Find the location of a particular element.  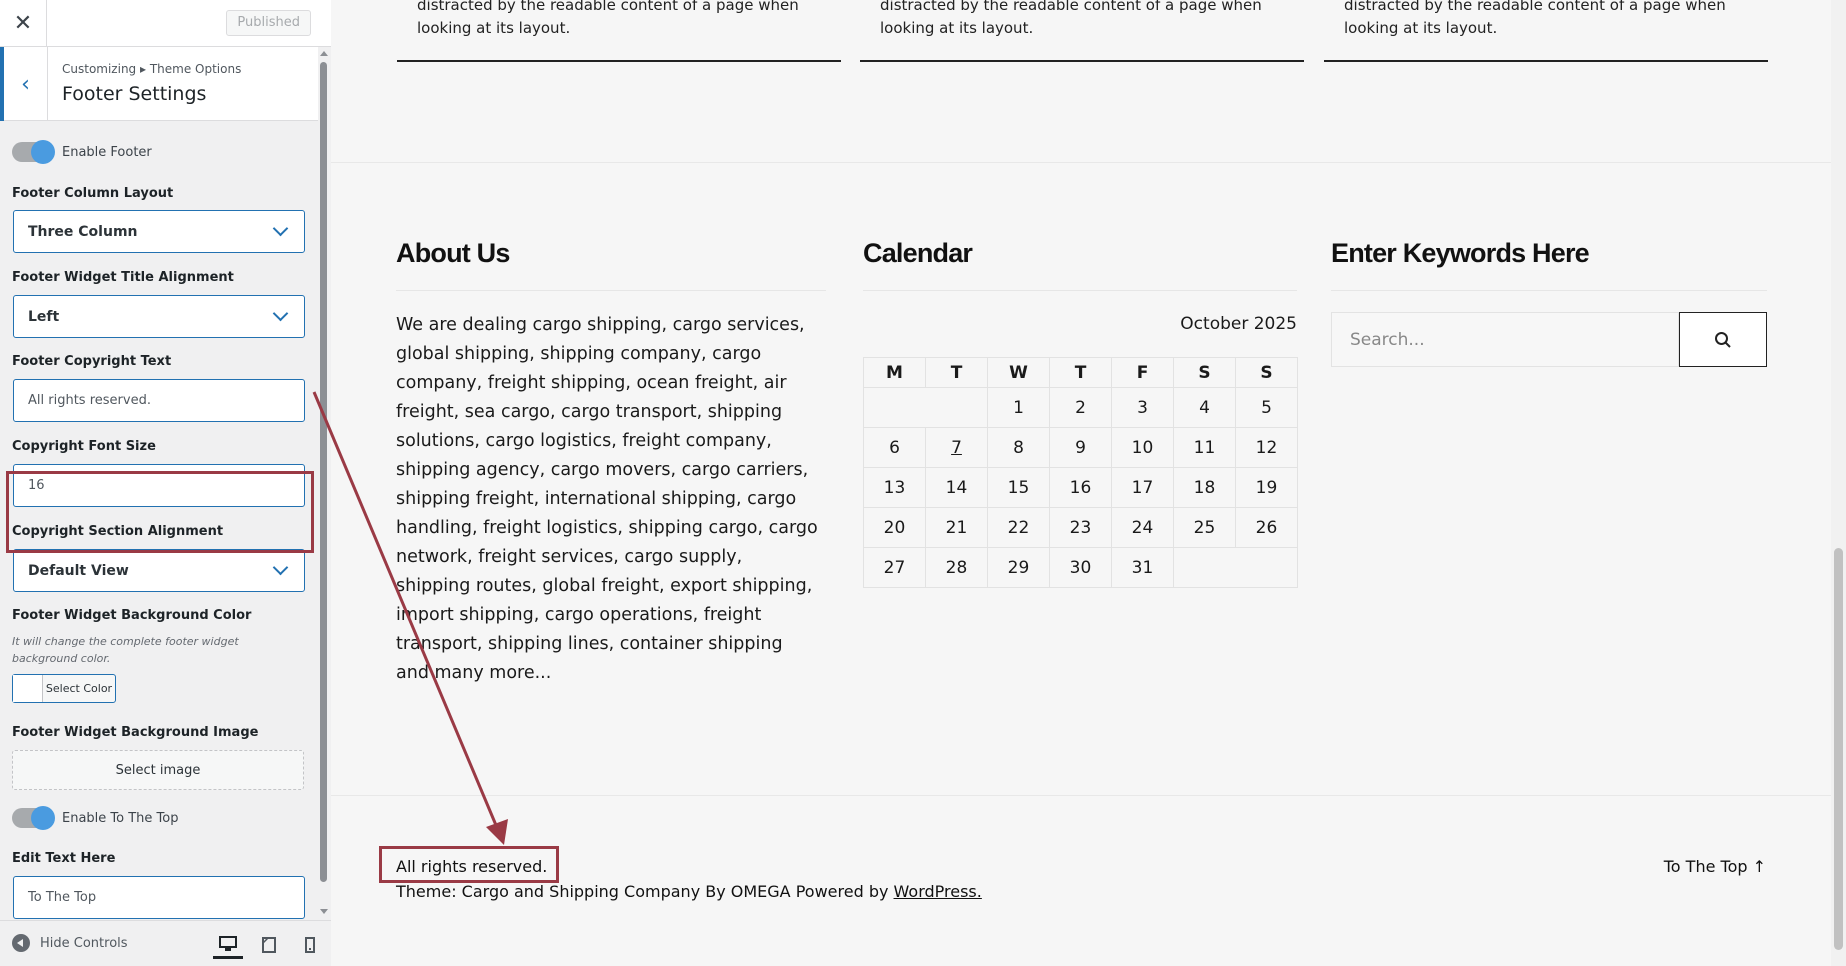

sidebar-scroll-thumb is located at coordinates (323, 472).